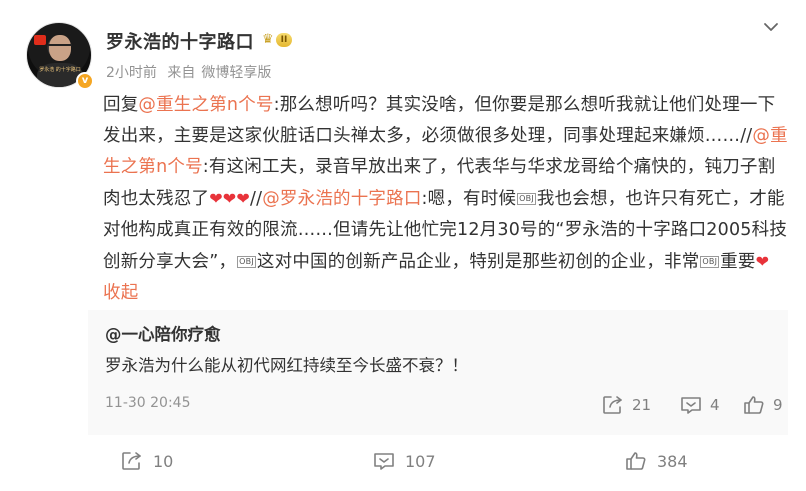 This screenshot has height=491, width=806. Describe the element at coordinates (268, 39) in the screenshot. I see `crown-icon: ♛` at that location.